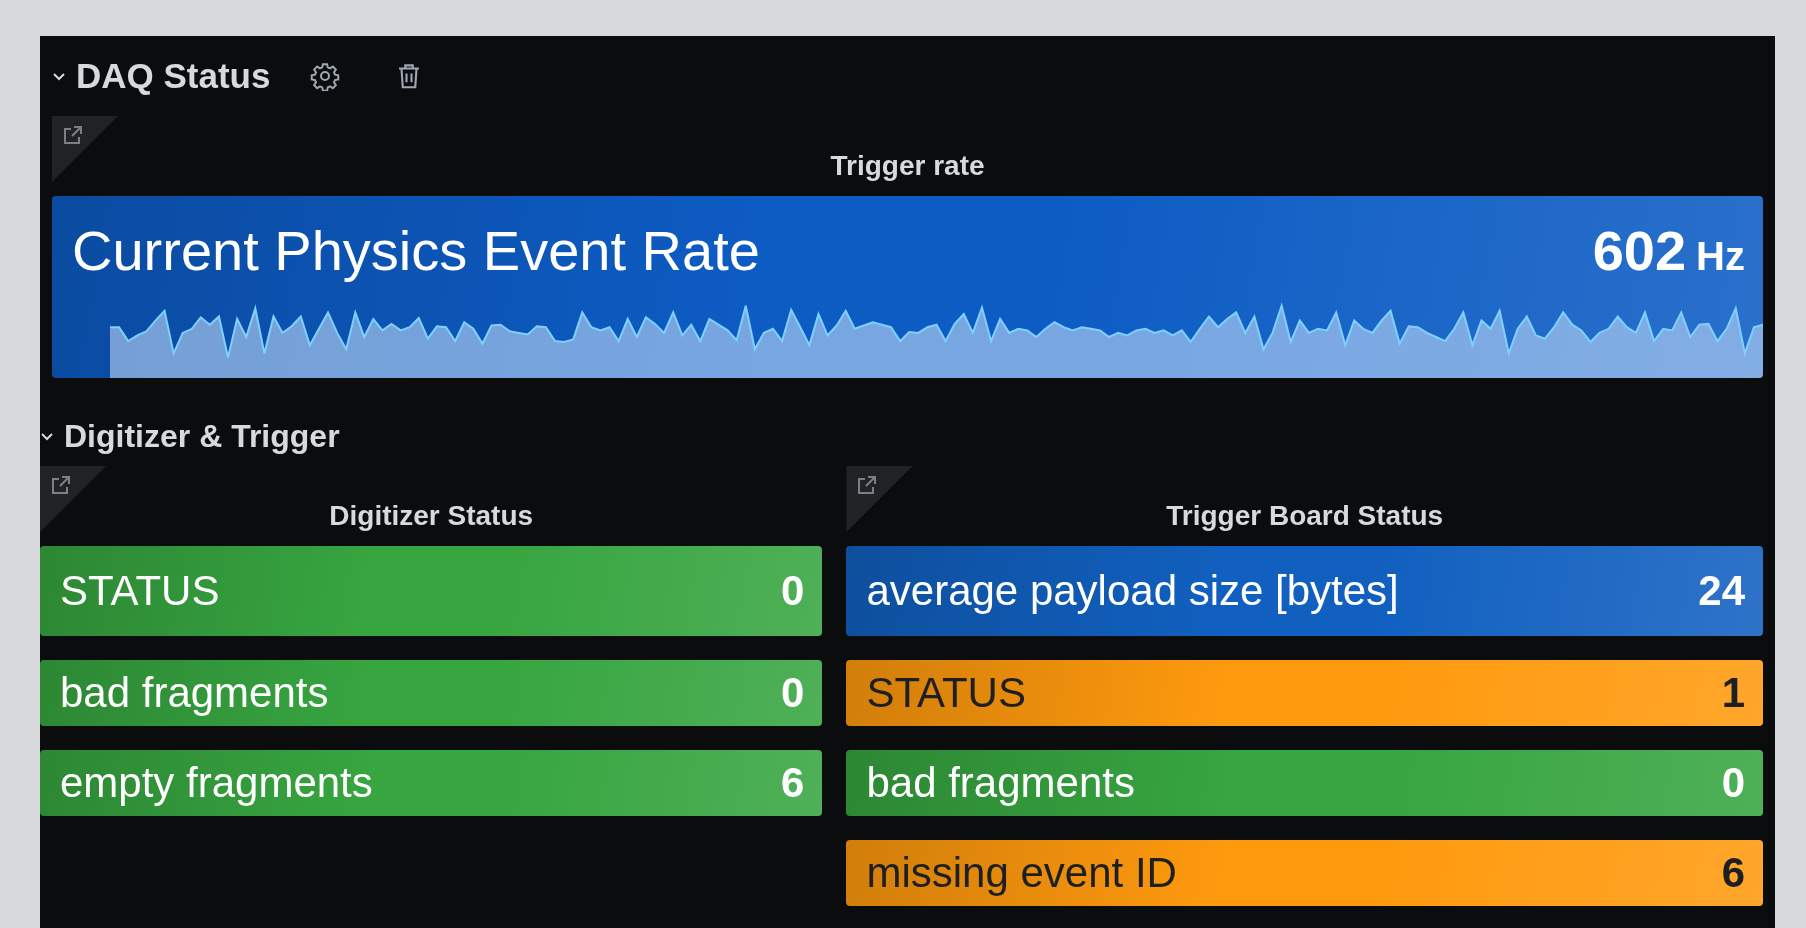 This screenshot has height=928, width=1806. What do you see at coordinates (1668, 250) in the screenshot?
I see `stat-value: 602 Hz` at bounding box center [1668, 250].